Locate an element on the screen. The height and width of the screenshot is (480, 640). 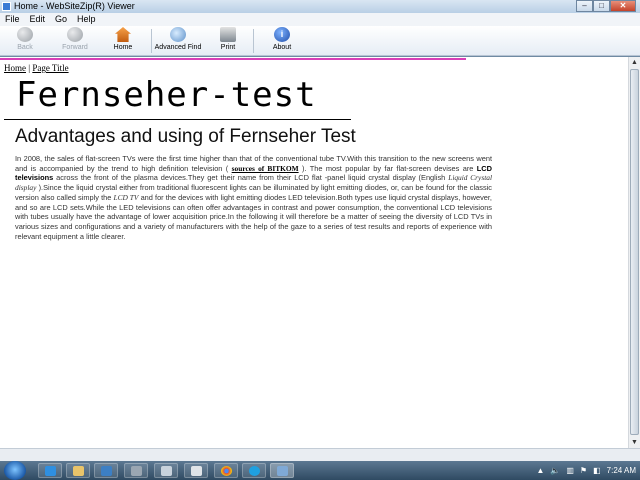
home-button: Home is located at coordinates (123, 39).